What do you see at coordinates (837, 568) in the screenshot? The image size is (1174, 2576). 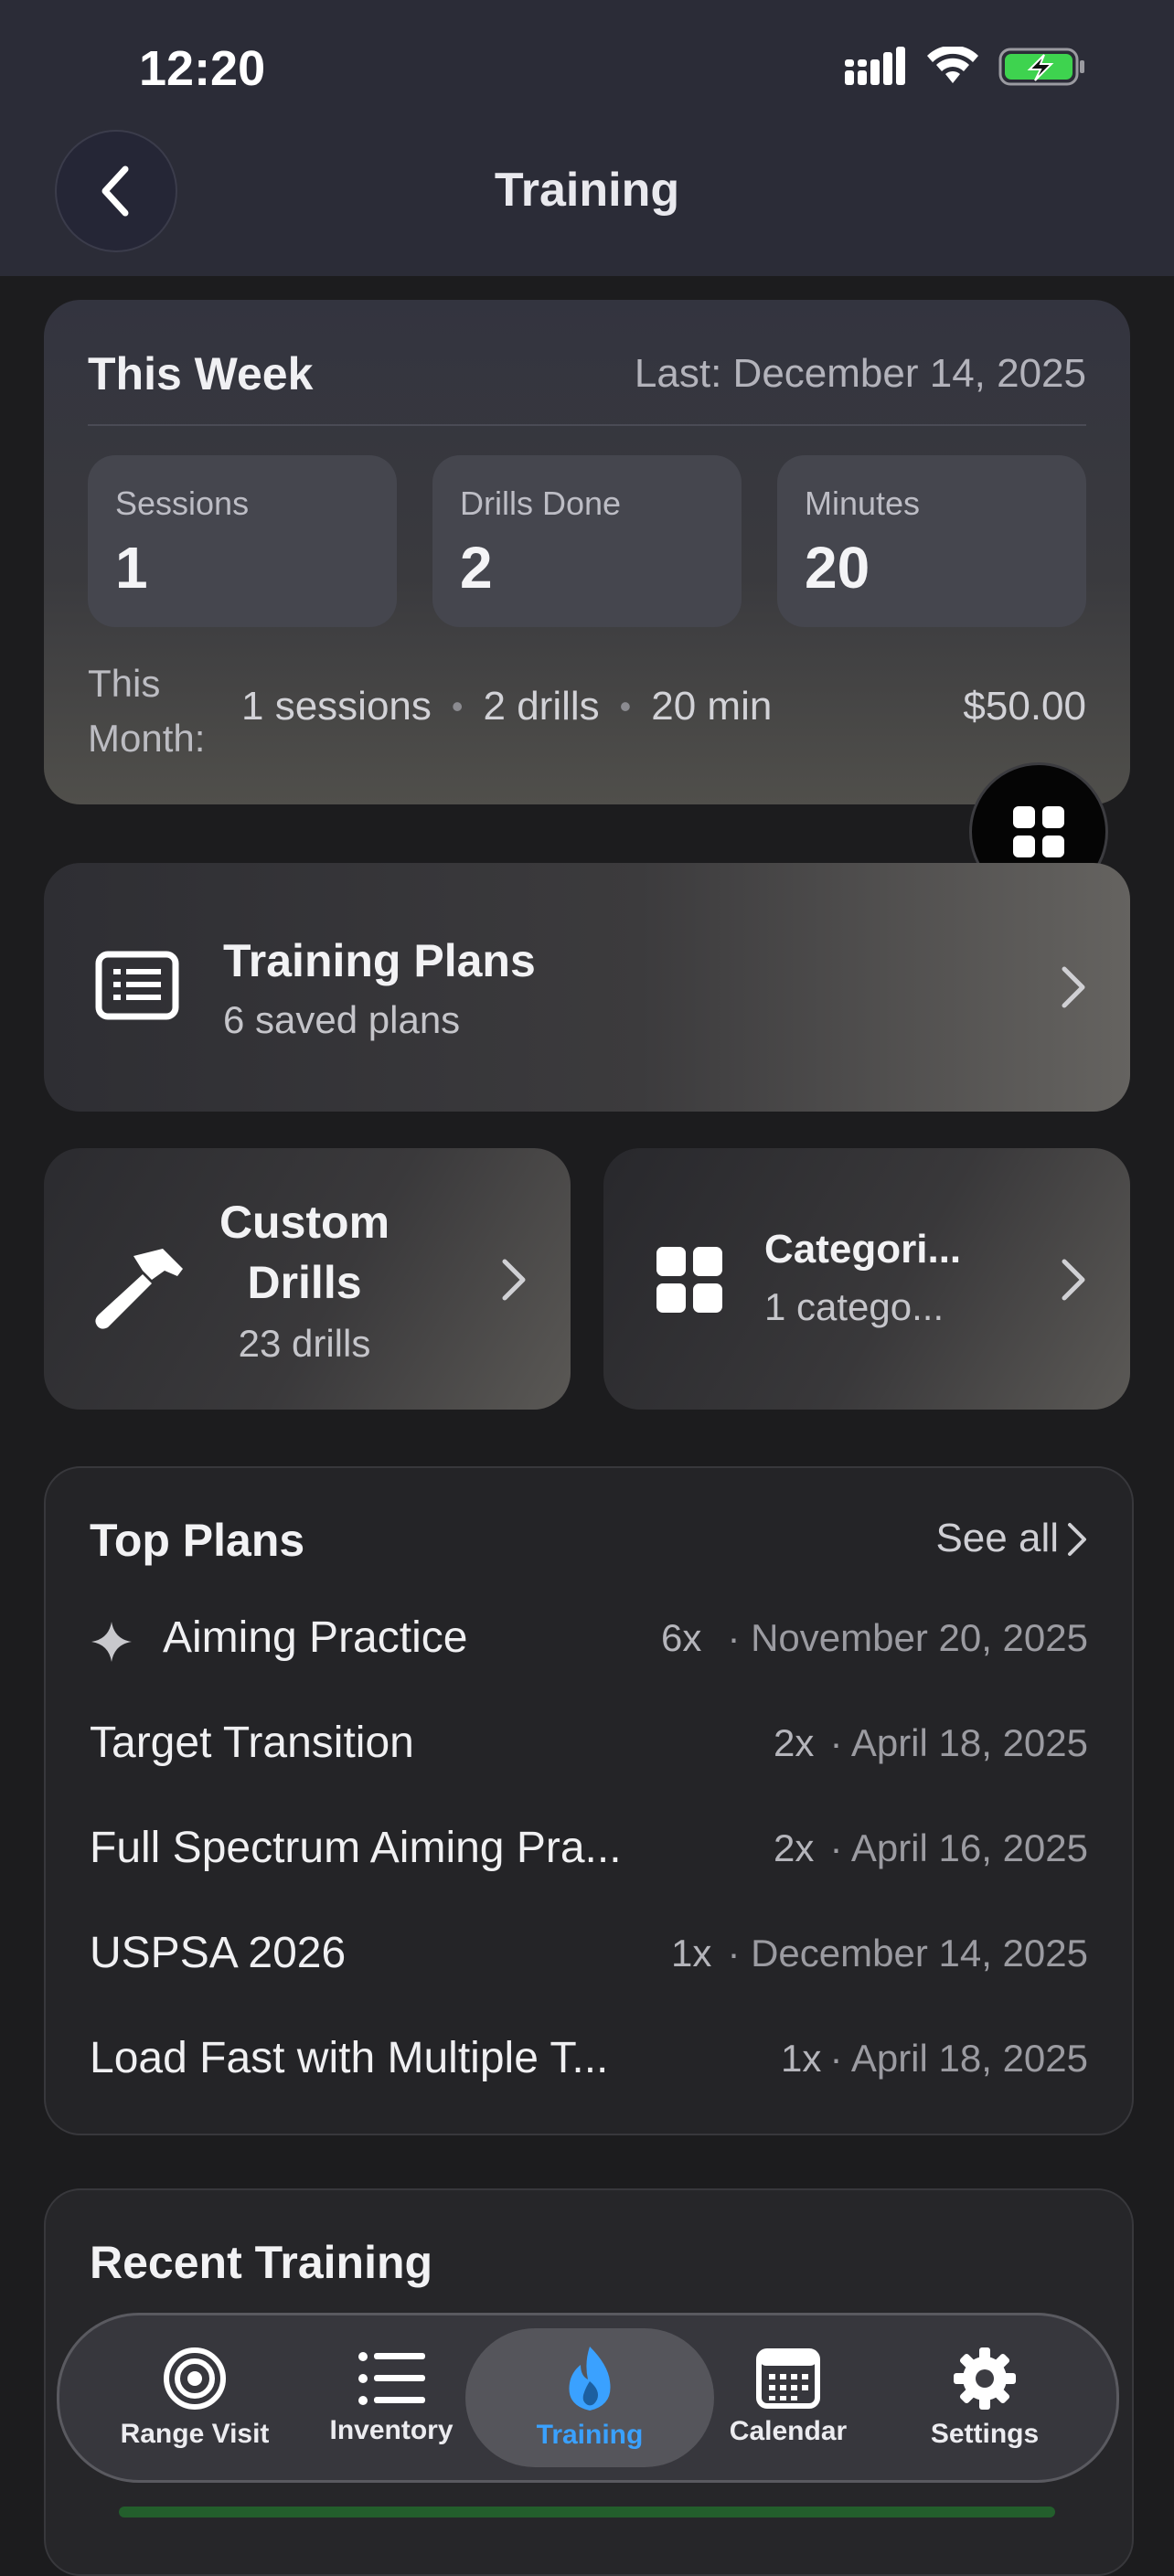 I see `stat-value: 20` at bounding box center [837, 568].